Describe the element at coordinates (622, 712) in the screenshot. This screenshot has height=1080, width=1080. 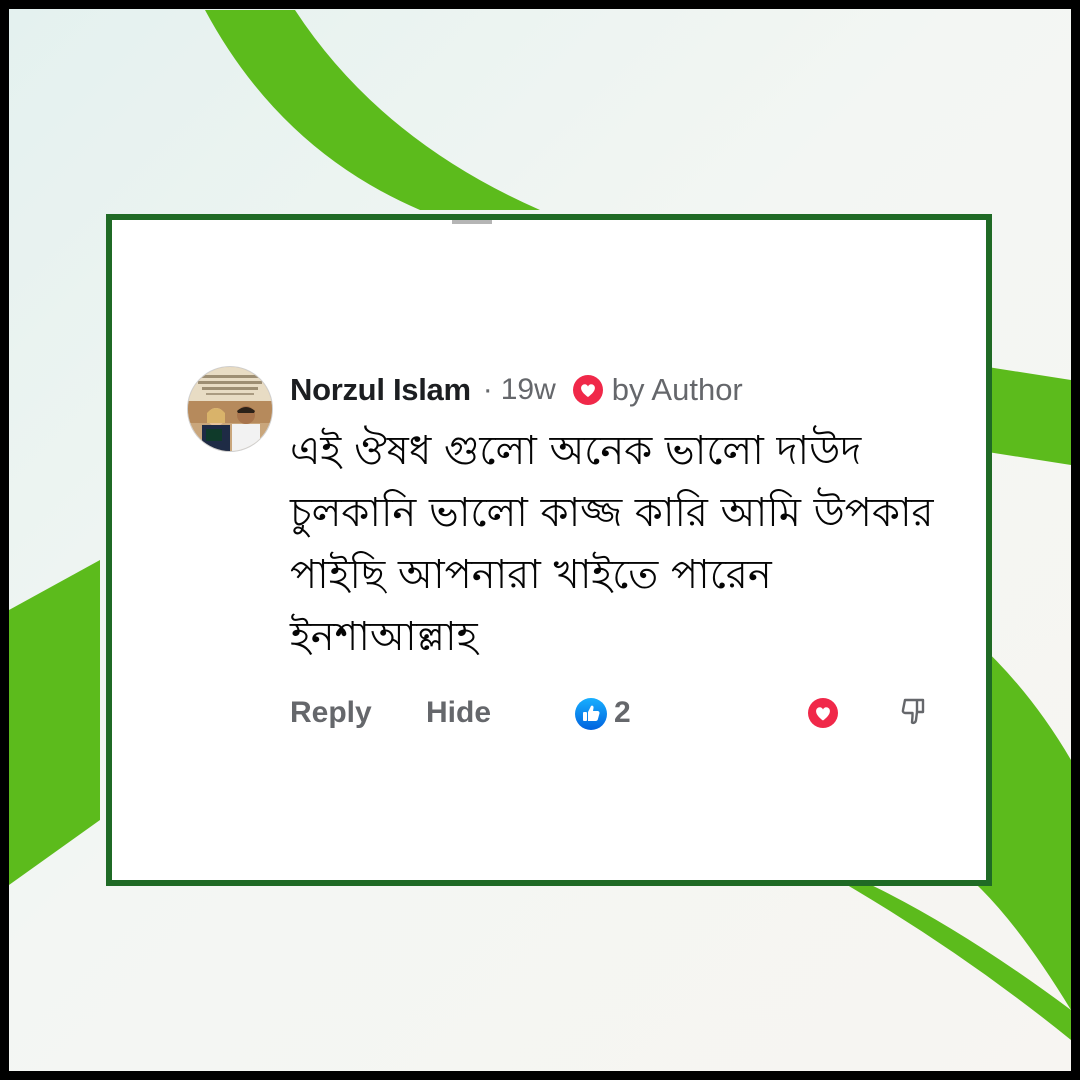
I see `like-count: 2` at that location.